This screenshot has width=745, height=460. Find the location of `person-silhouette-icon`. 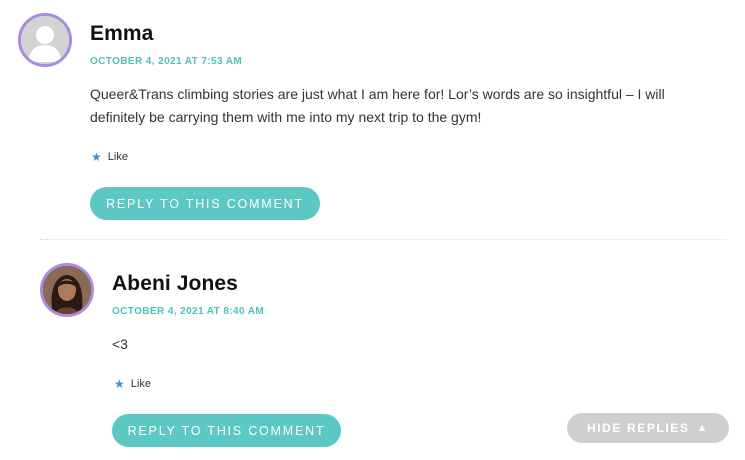

person-silhouette-icon is located at coordinates (45, 40).